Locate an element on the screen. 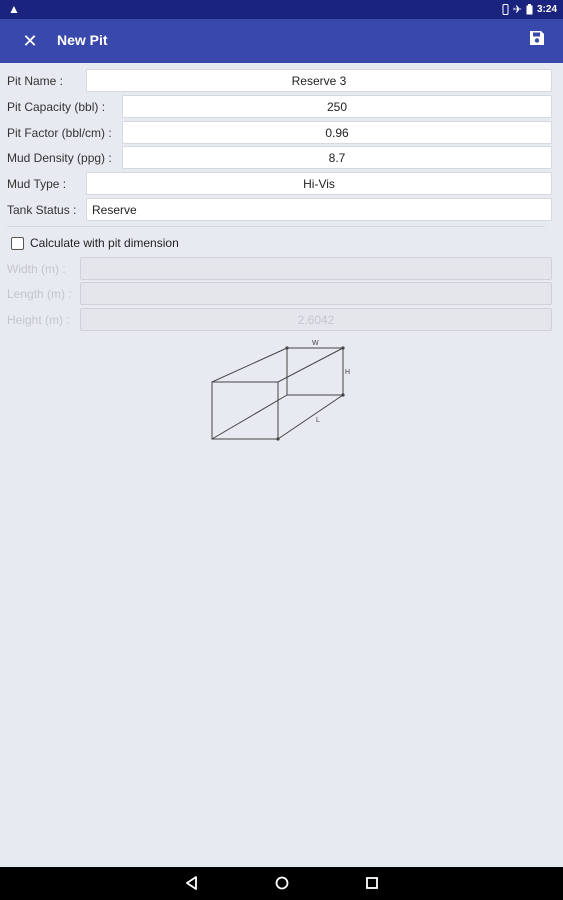 The width and height of the screenshot is (563, 900). mud-density-row: Mud Density (ppg) : 8.7 is located at coordinates (281, 158).